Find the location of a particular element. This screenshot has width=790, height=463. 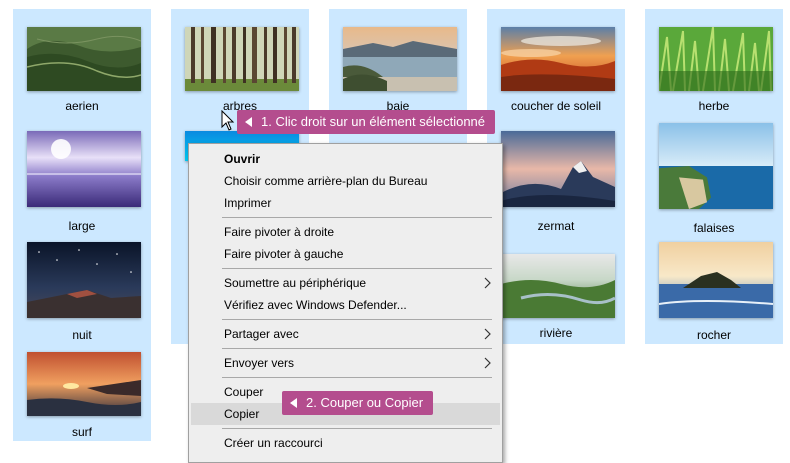

rock-sunset-thumbnail is located at coordinates (716, 280).